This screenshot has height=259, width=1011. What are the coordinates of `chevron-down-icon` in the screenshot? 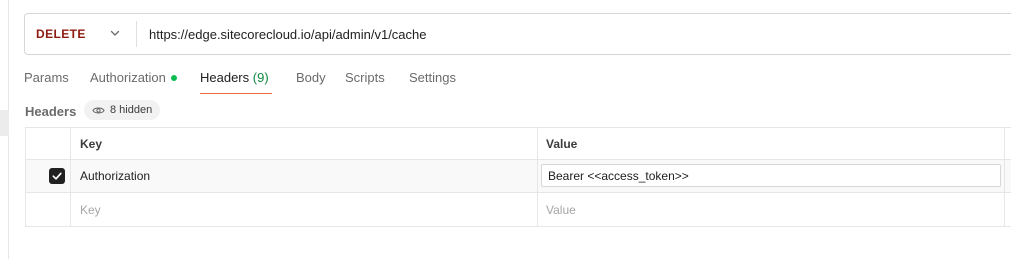 It's located at (115, 33).